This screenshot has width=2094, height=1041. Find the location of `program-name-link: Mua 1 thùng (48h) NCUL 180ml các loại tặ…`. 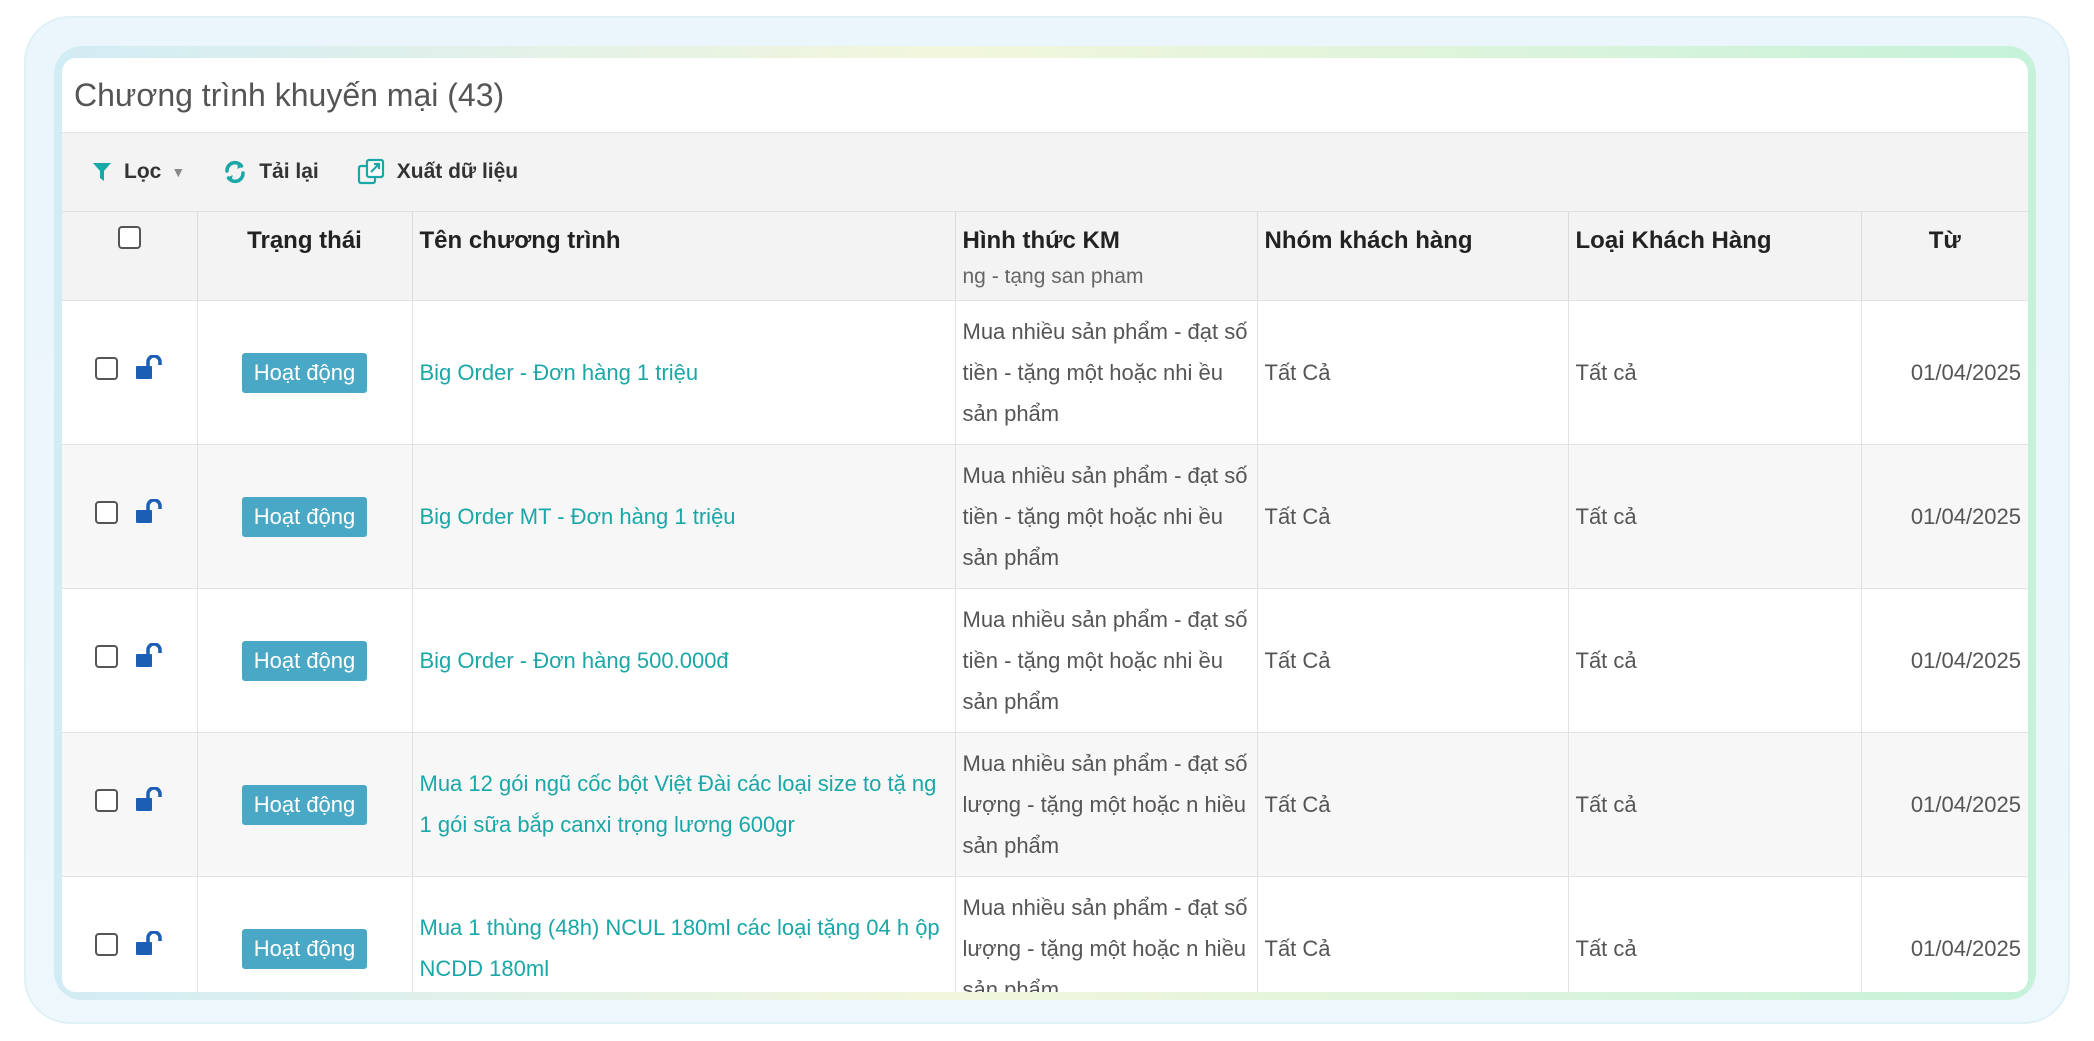

program-name-link: Mua 1 thùng (48h) NCUL 180ml các loại tặ… is located at coordinates (680, 948).